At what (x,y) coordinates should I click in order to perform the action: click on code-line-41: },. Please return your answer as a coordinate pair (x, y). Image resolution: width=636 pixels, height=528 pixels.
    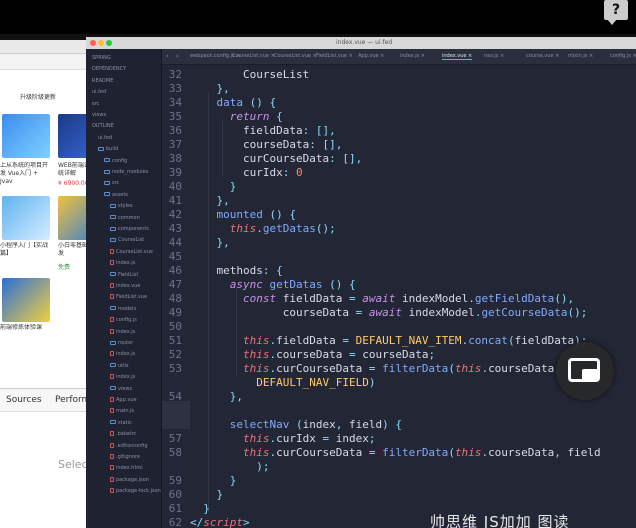
    Looking at the image, I should click on (210, 200).